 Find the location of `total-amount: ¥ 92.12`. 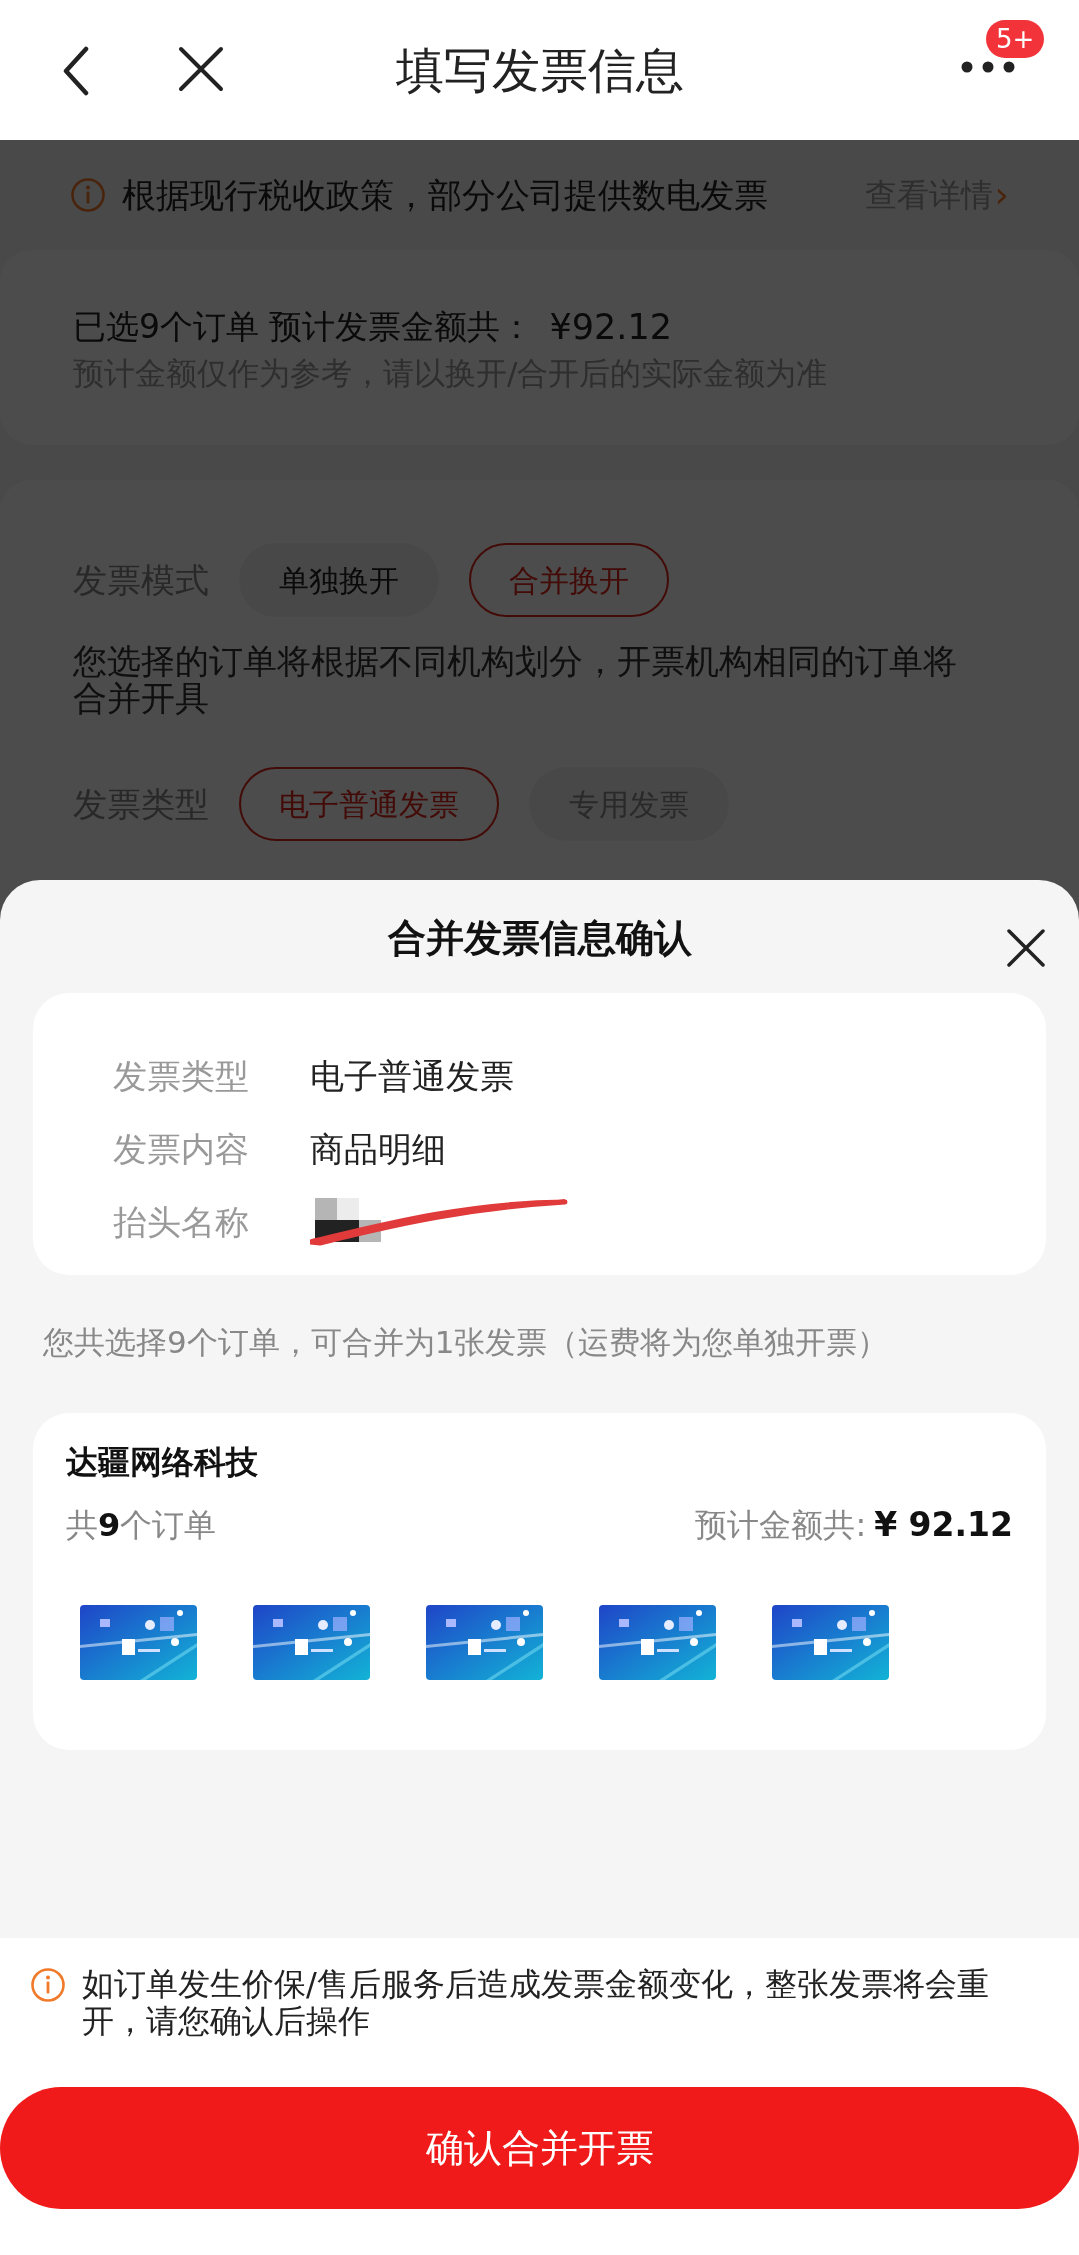

total-amount: ¥ 92.12 is located at coordinates (943, 1525).